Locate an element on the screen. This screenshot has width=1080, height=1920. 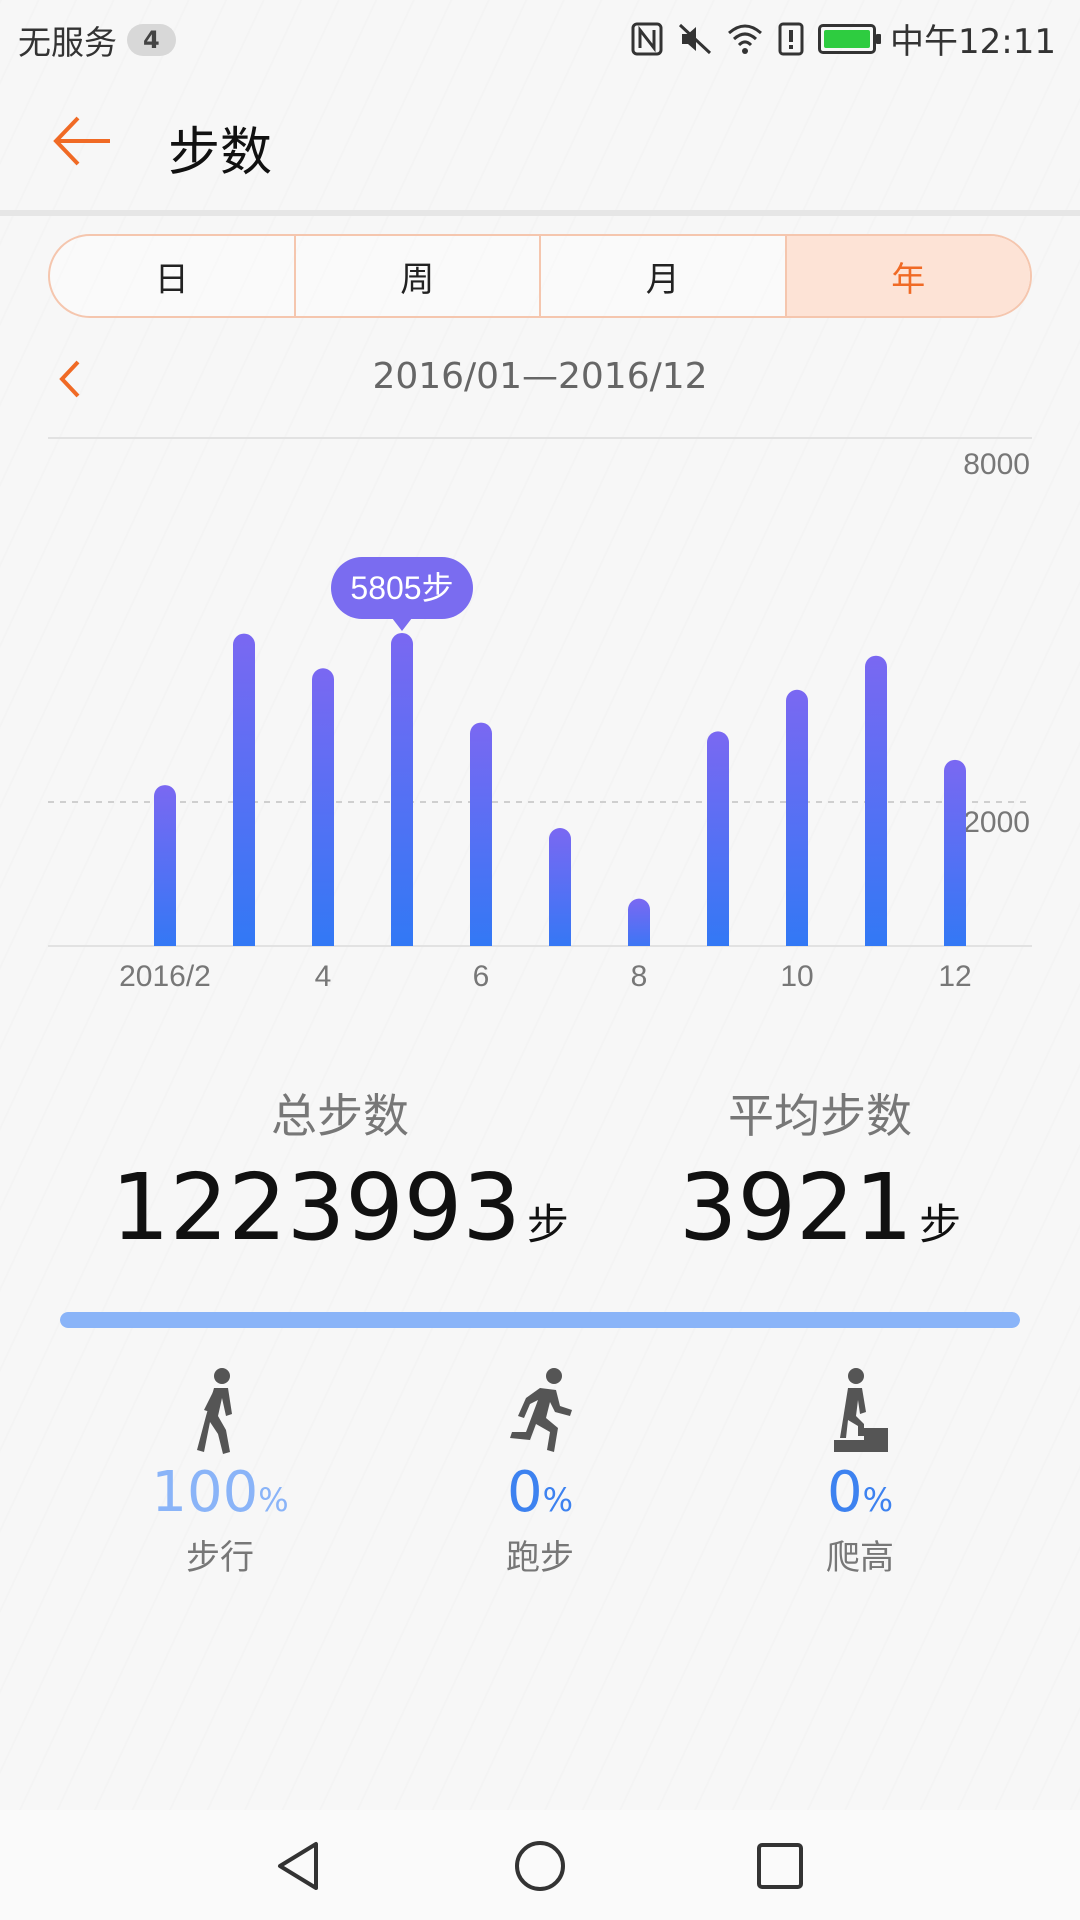
arrow-left-icon is located at coordinates (83, 141).